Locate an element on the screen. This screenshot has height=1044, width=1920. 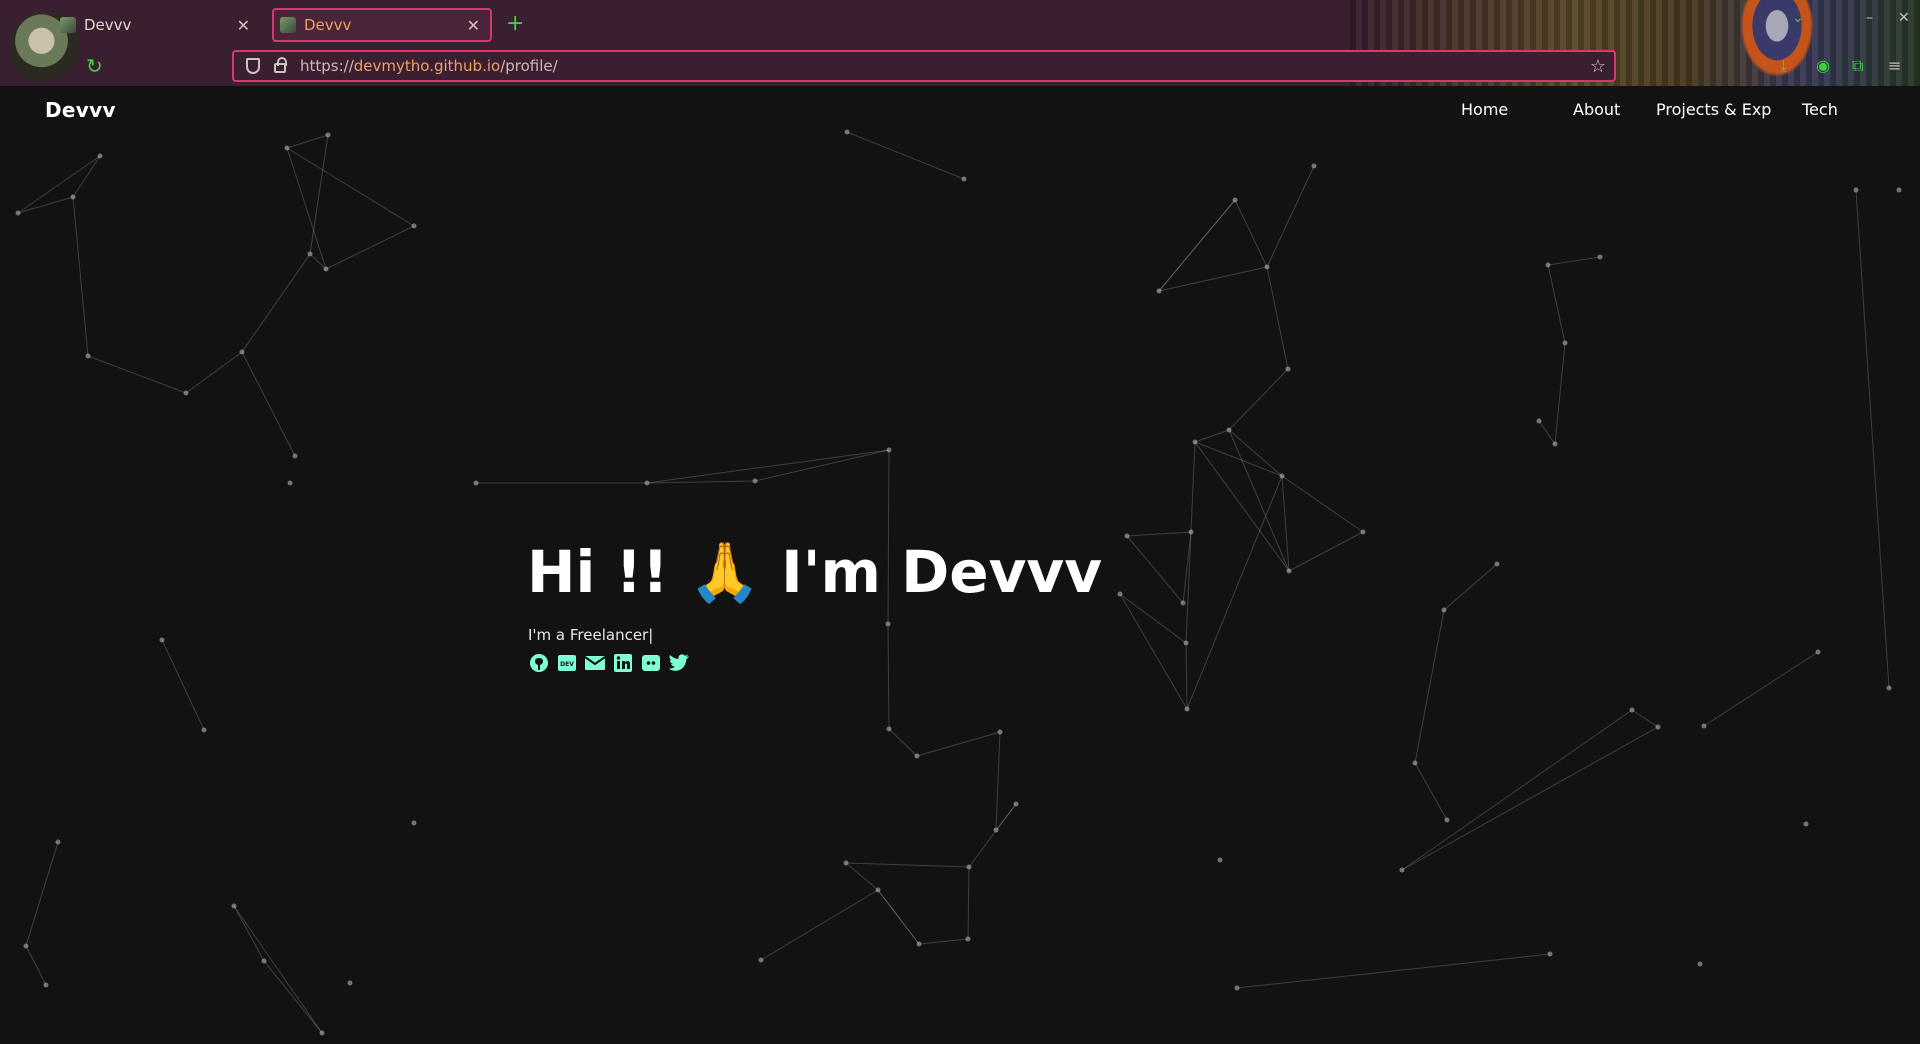
lock-icon is located at coordinates (280, 65).